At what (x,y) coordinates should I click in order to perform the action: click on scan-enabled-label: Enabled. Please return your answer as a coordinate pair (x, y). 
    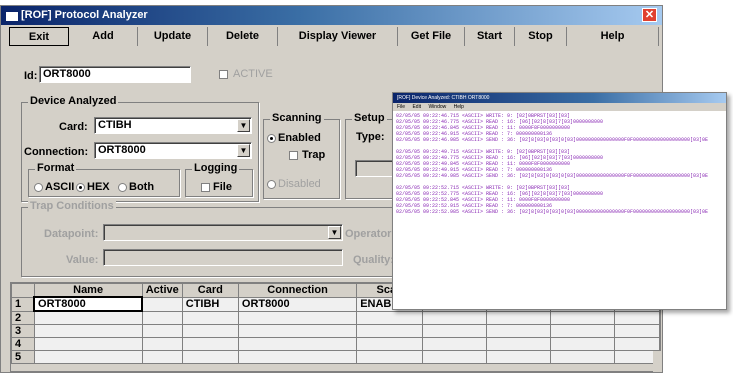
    Looking at the image, I should click on (299, 138).